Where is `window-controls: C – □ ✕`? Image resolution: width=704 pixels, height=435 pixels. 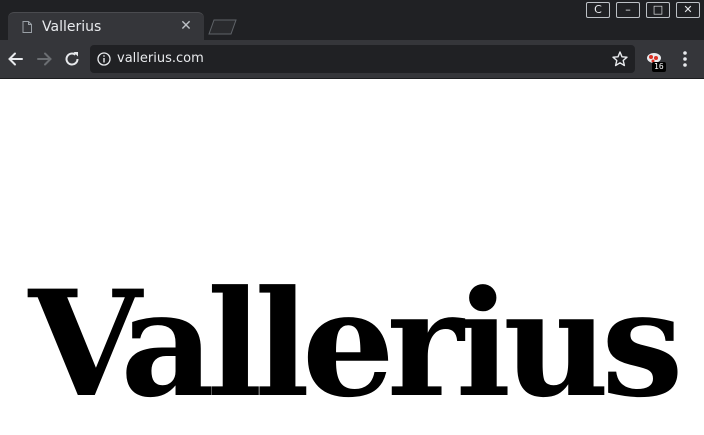 window-controls: C – □ ✕ is located at coordinates (643, 10).